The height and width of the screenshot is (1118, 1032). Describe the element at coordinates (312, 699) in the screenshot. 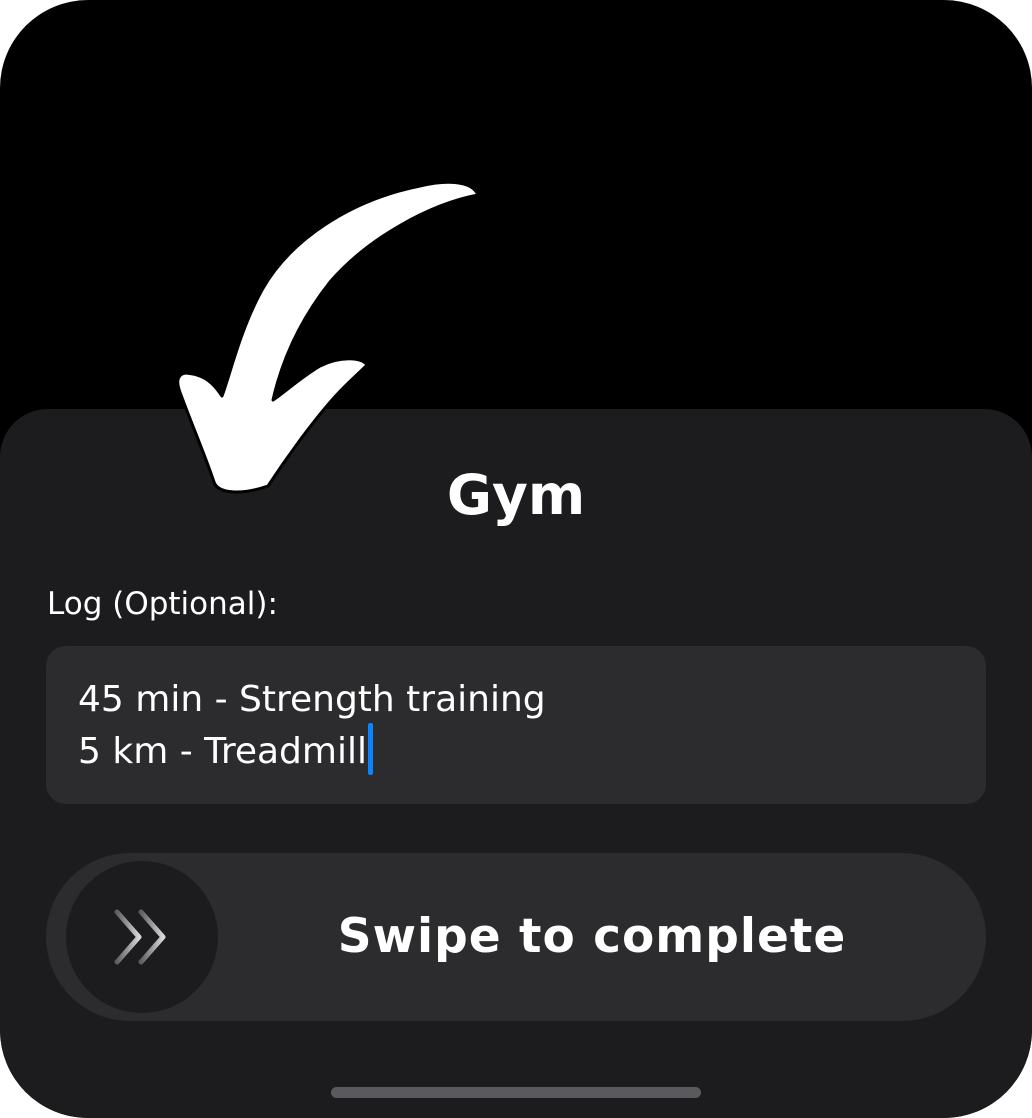

I see `log-line-1: 45 min - Strength training` at that location.